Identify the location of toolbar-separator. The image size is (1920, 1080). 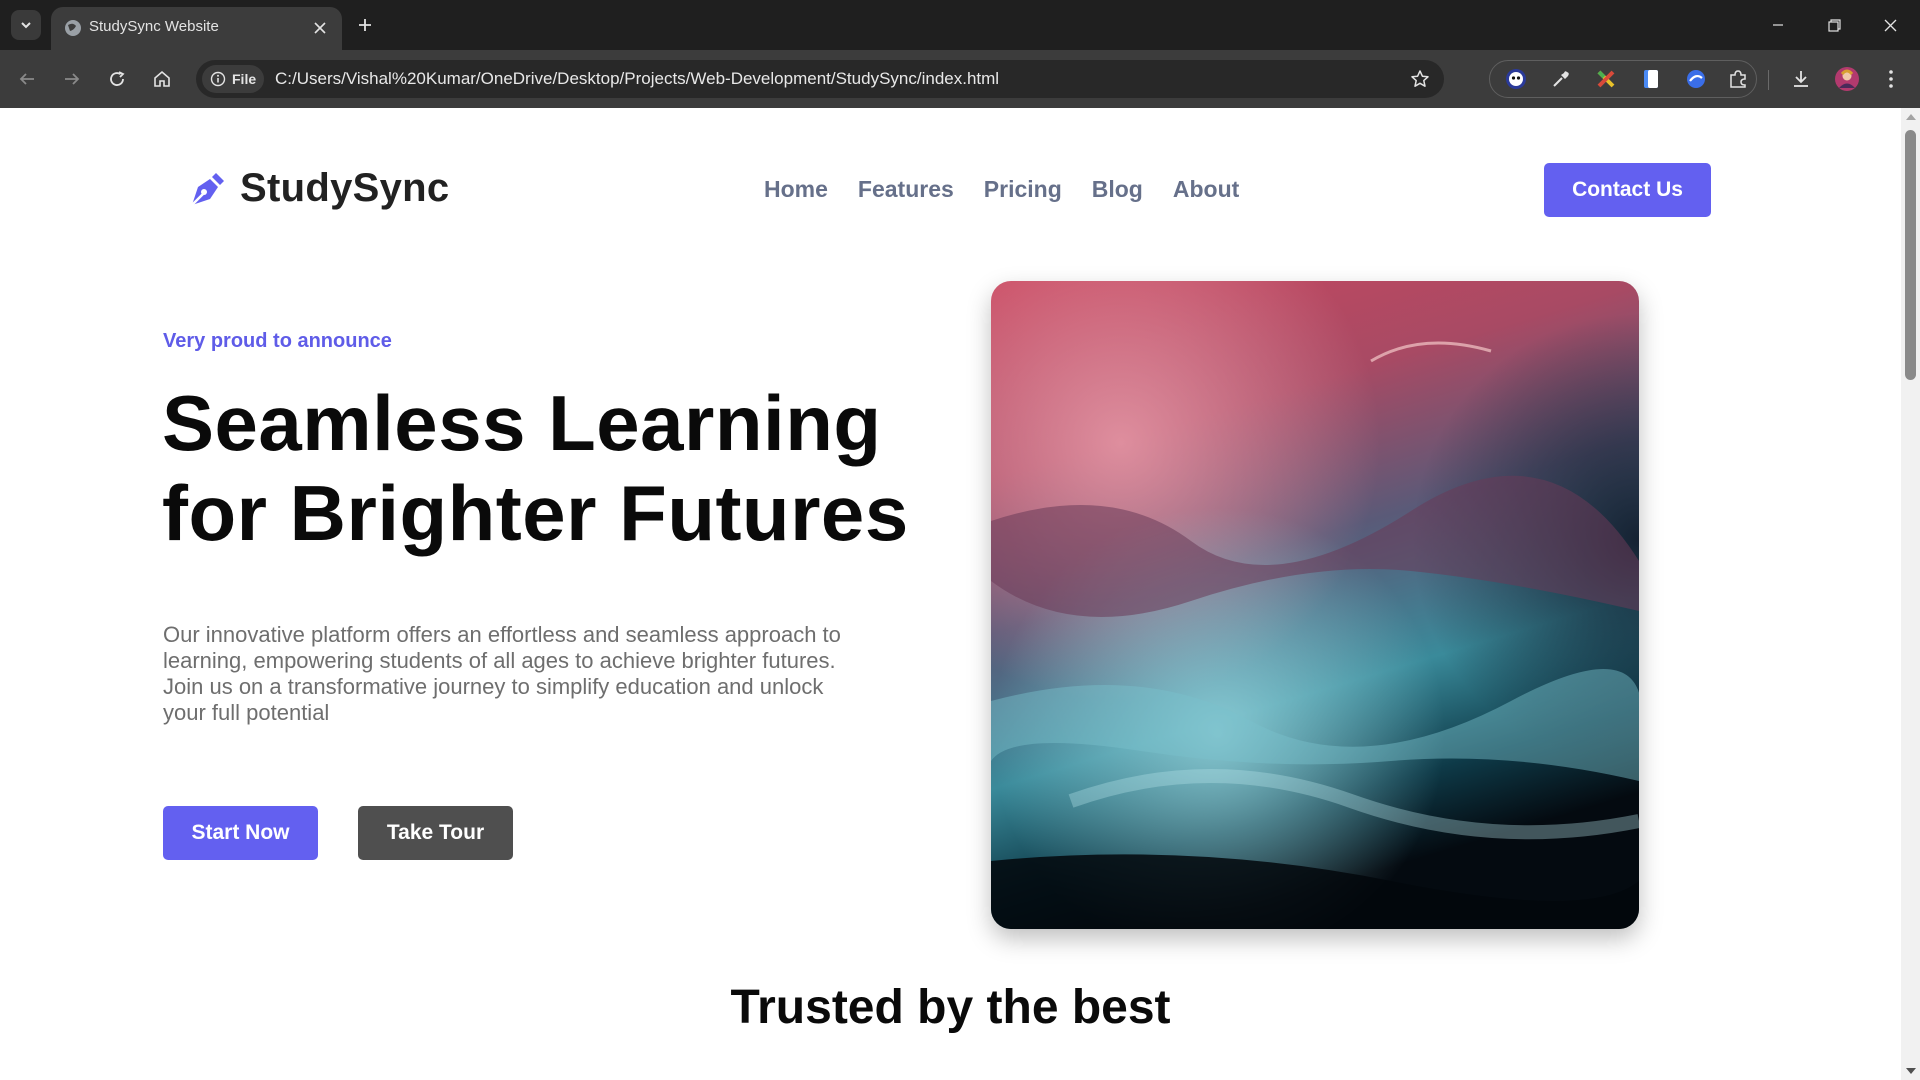
(1768, 80).